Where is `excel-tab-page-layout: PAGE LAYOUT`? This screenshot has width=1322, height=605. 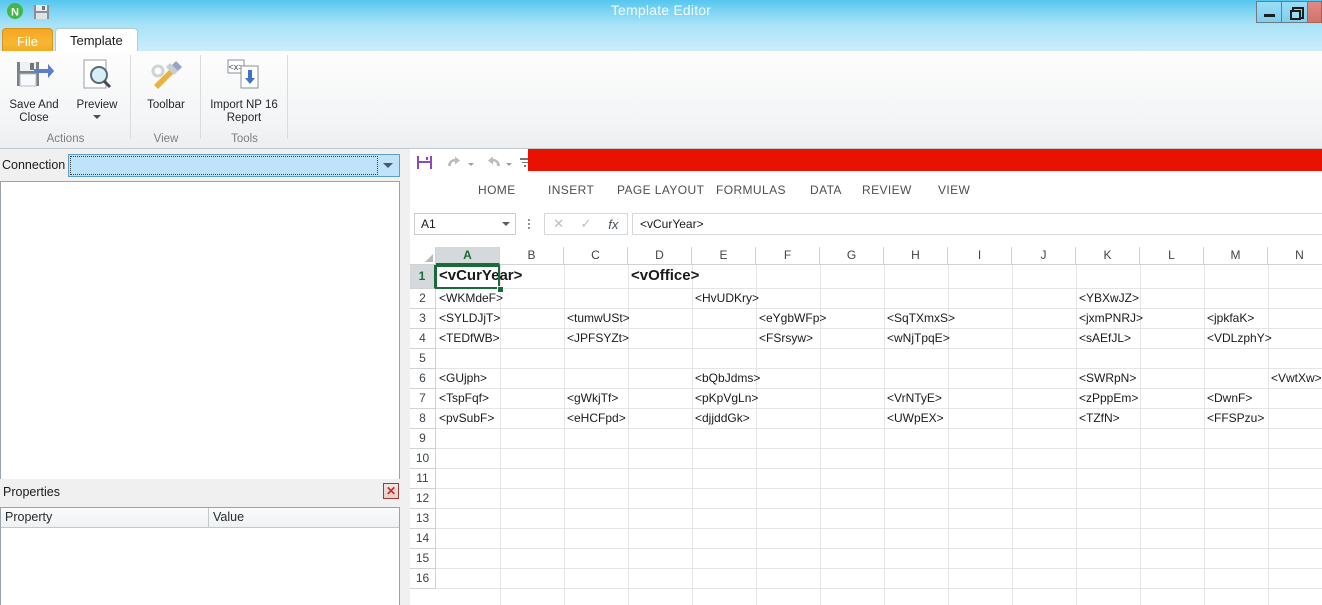
excel-tab-page-layout: PAGE LAYOUT is located at coordinates (660, 190).